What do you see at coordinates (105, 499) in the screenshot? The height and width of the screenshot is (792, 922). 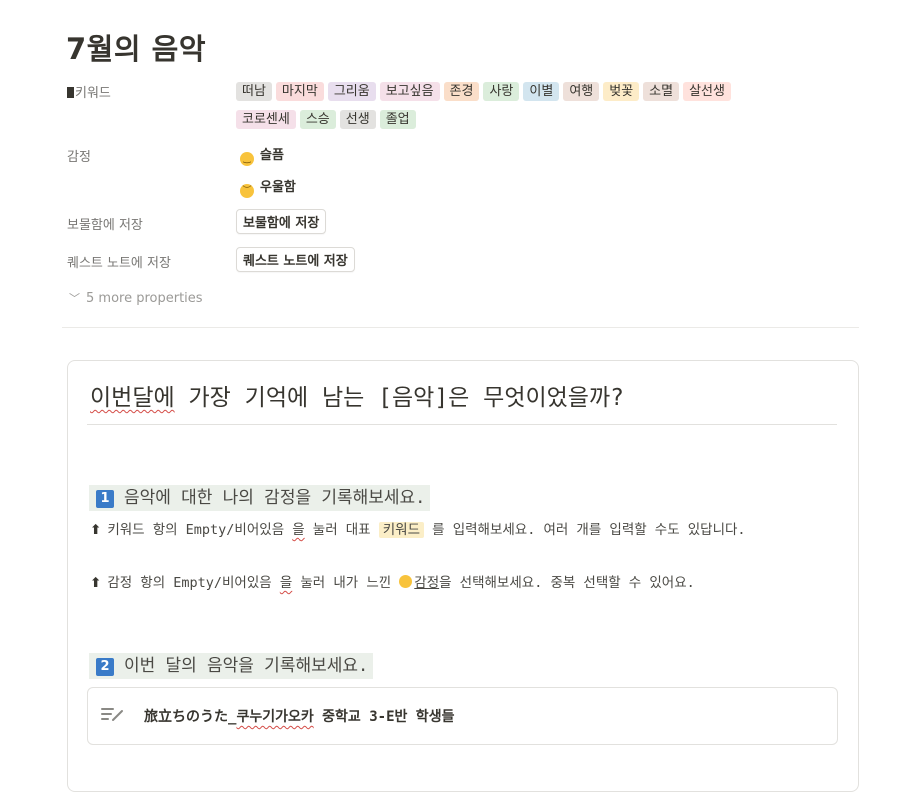 I see `number-1-icon: 1` at bounding box center [105, 499].